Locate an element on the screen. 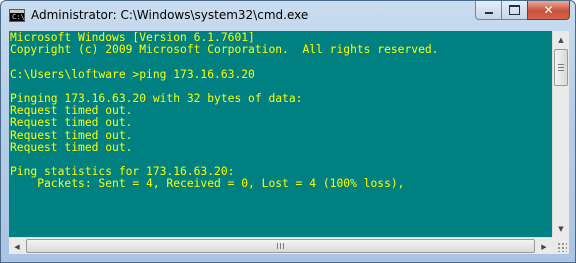 The width and height of the screenshot is (576, 263). scrollbar-corner is located at coordinates (560, 245).